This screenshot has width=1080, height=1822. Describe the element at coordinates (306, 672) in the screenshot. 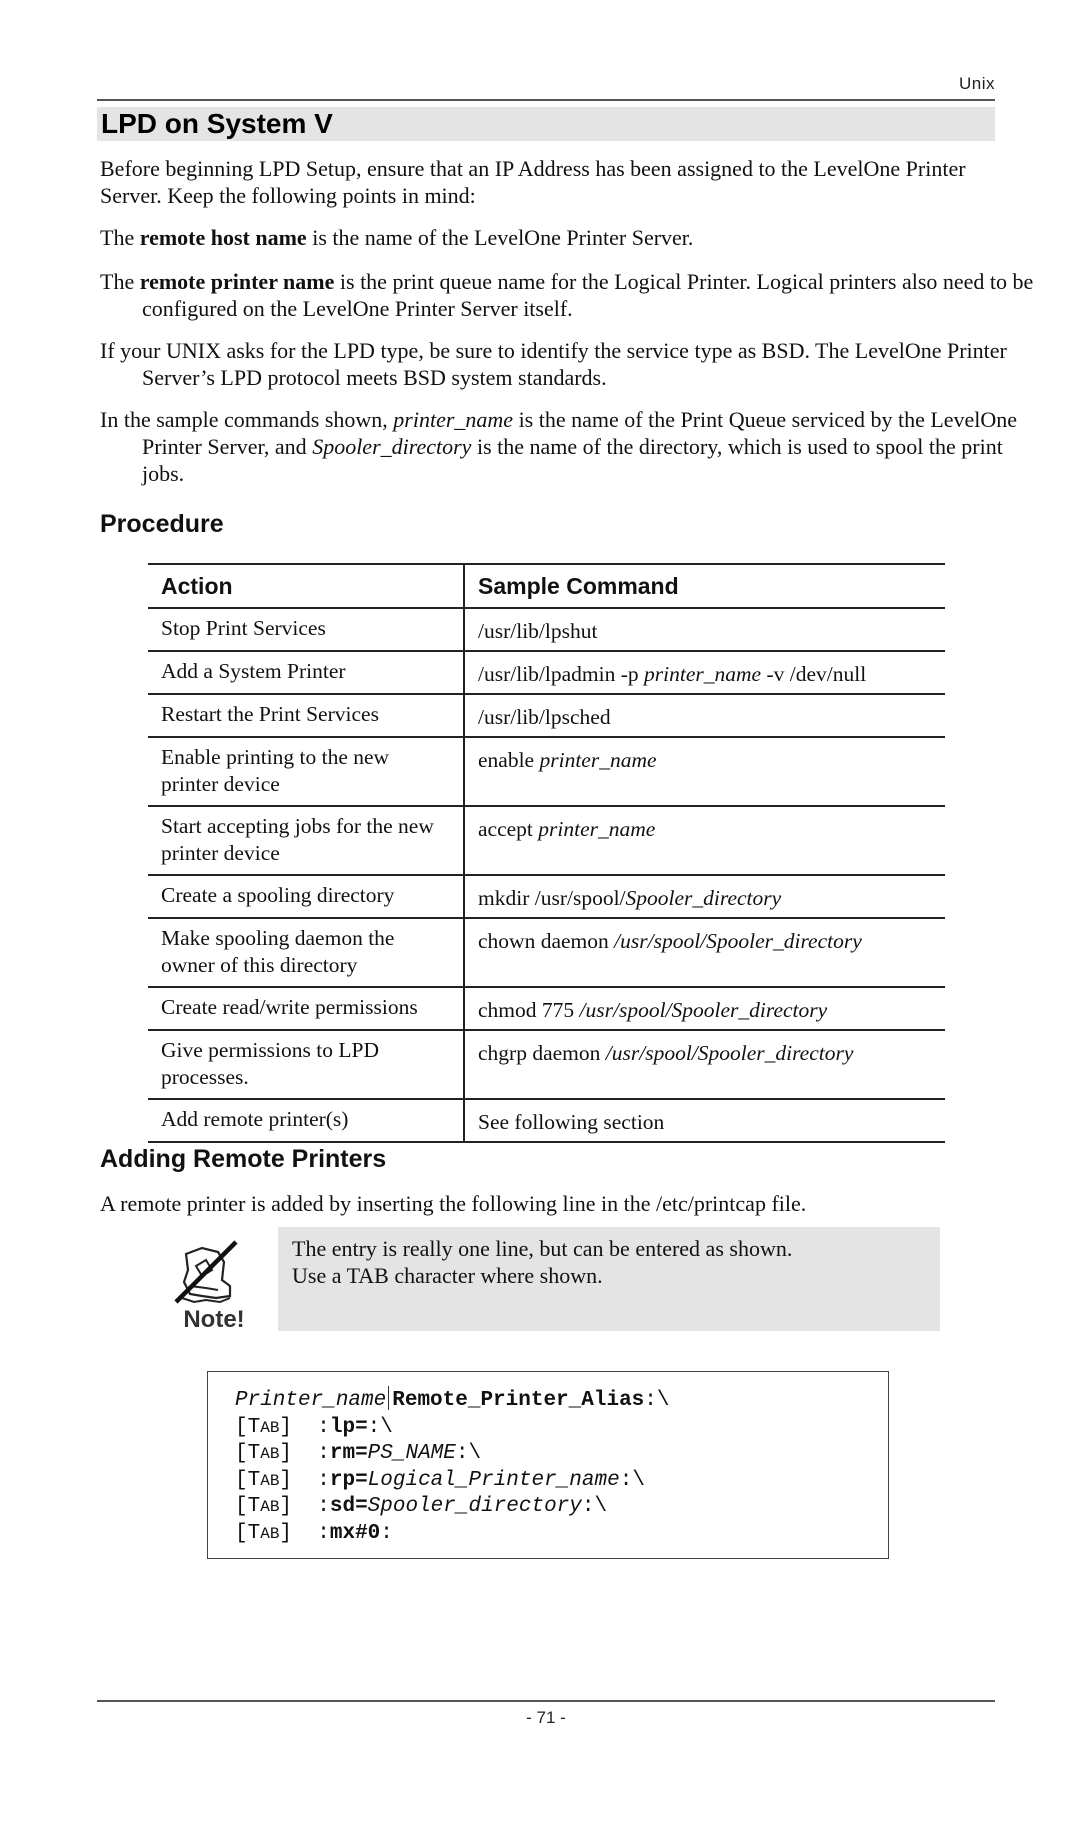

I see `action-cell: Add a System Printer` at that location.